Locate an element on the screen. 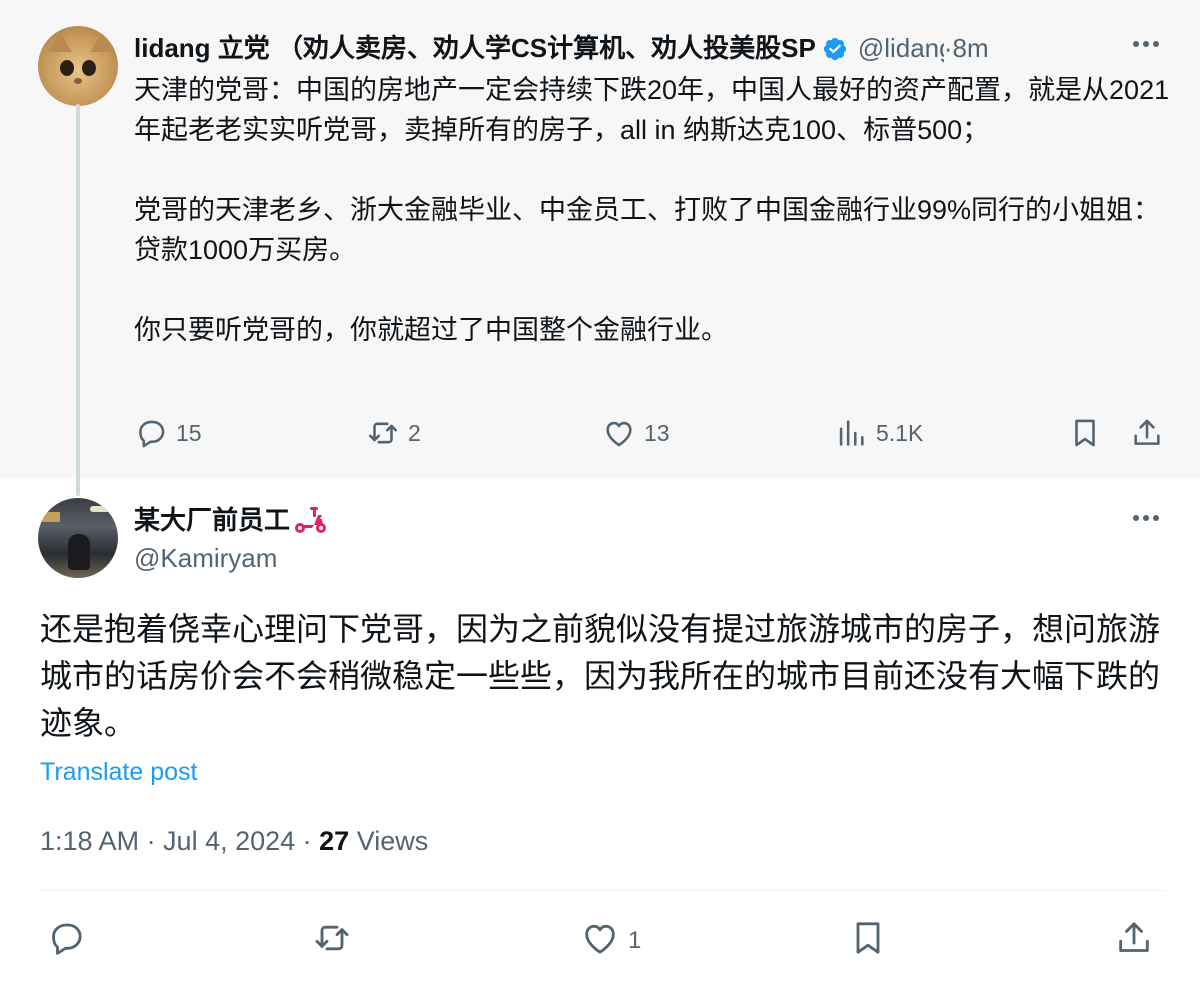 This screenshot has width=1200, height=993. divider is located at coordinates (602, 890).